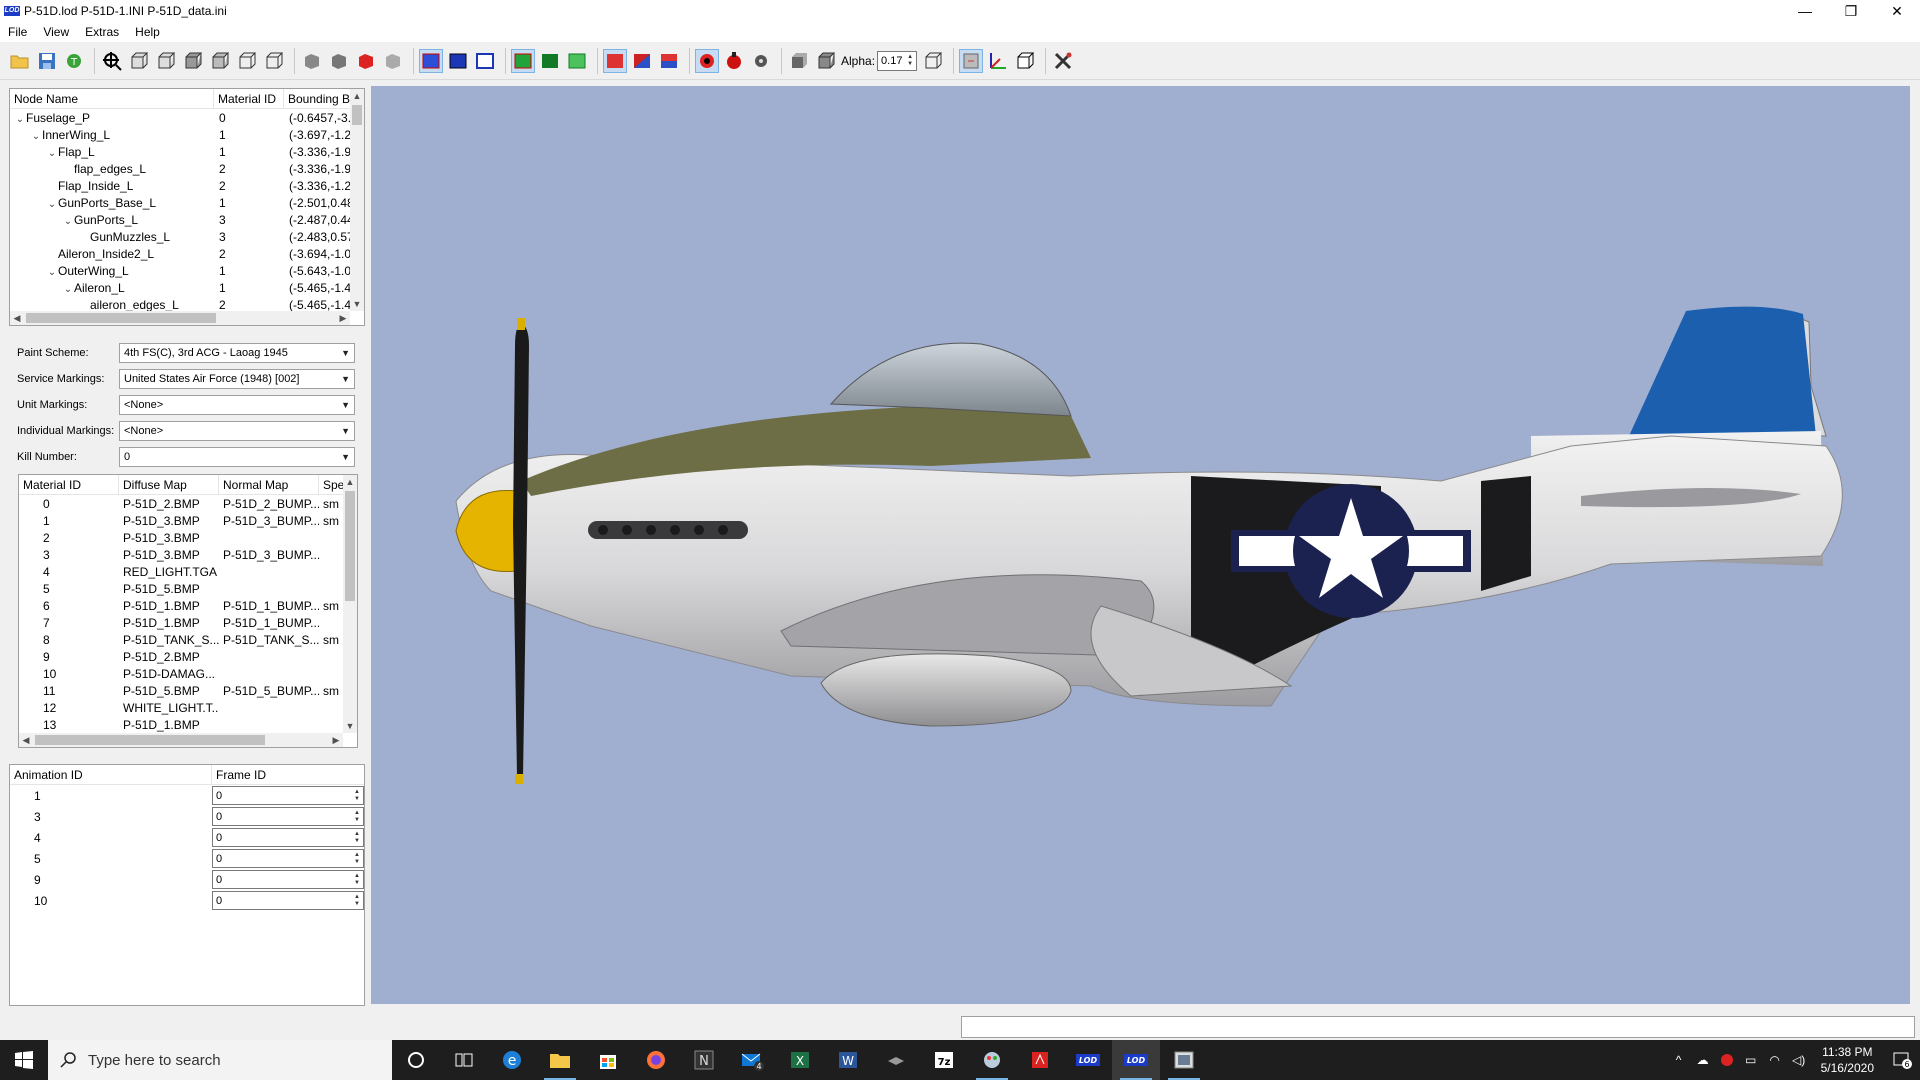  Describe the element at coordinates (523, 60) in the screenshot. I see `wire-green-icon` at that location.